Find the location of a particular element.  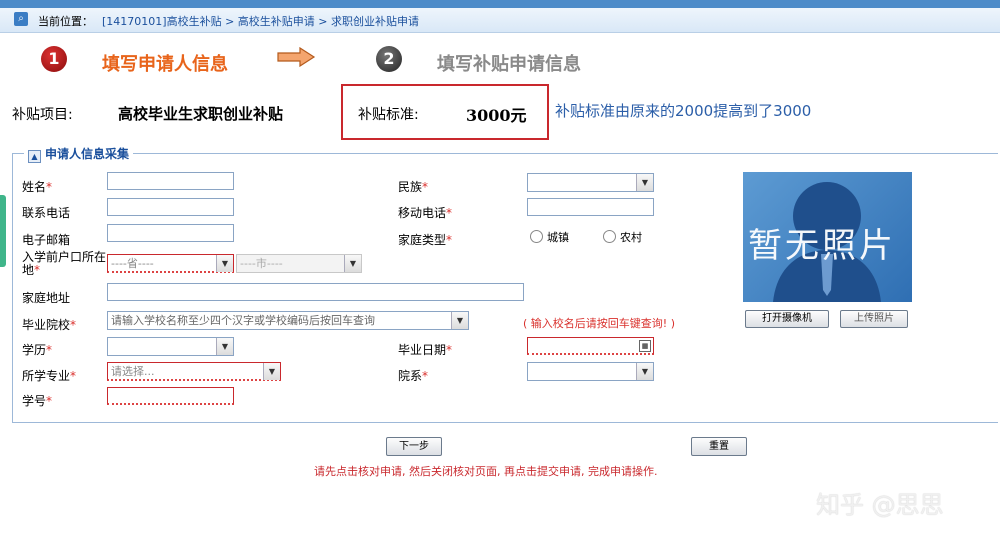

province-select: ----省---- ▼ is located at coordinates (170, 263).